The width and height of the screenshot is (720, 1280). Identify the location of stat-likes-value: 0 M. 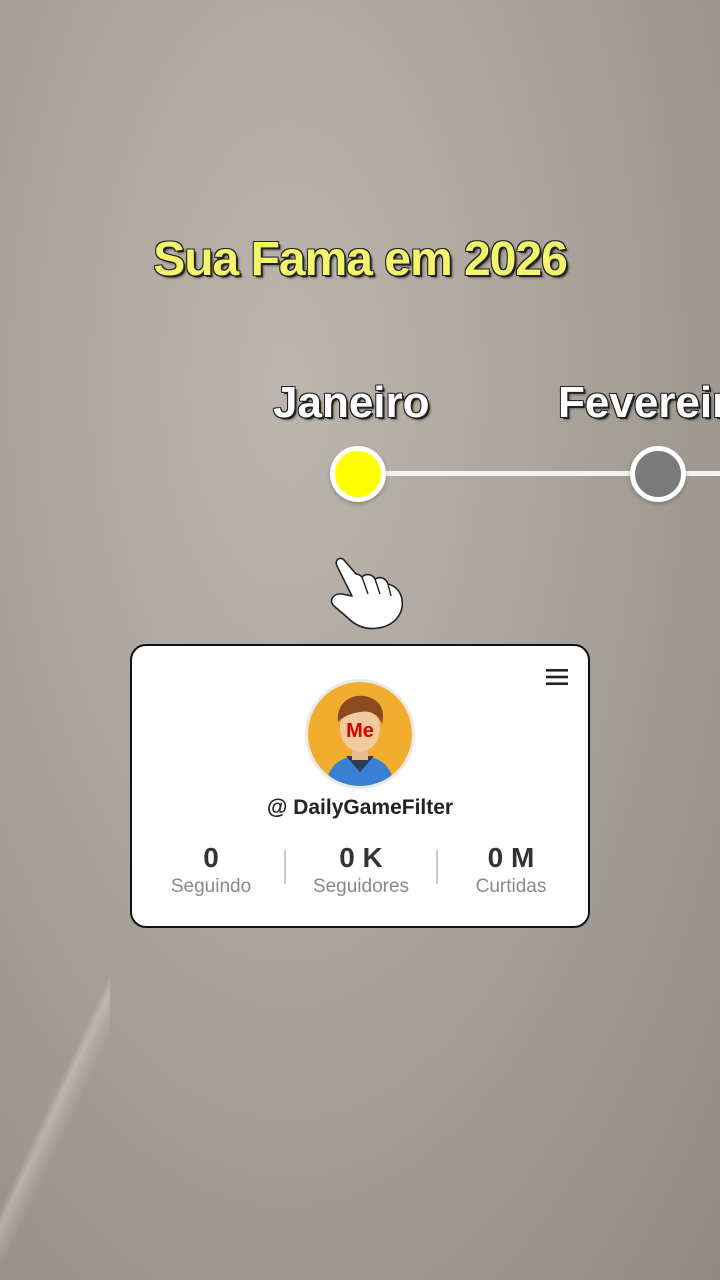
(511, 857).